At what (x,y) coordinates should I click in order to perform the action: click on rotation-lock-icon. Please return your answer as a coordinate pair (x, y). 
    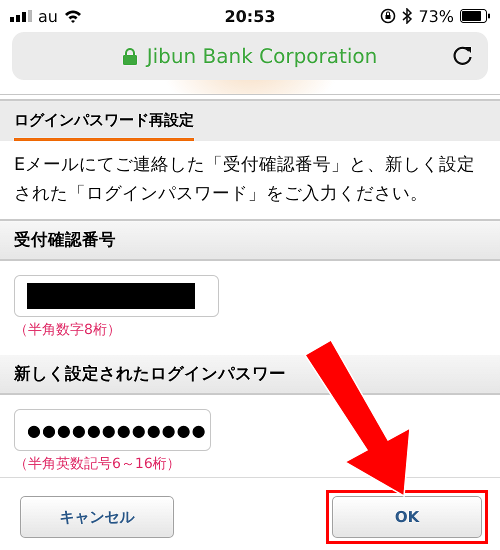
    Looking at the image, I should click on (388, 16).